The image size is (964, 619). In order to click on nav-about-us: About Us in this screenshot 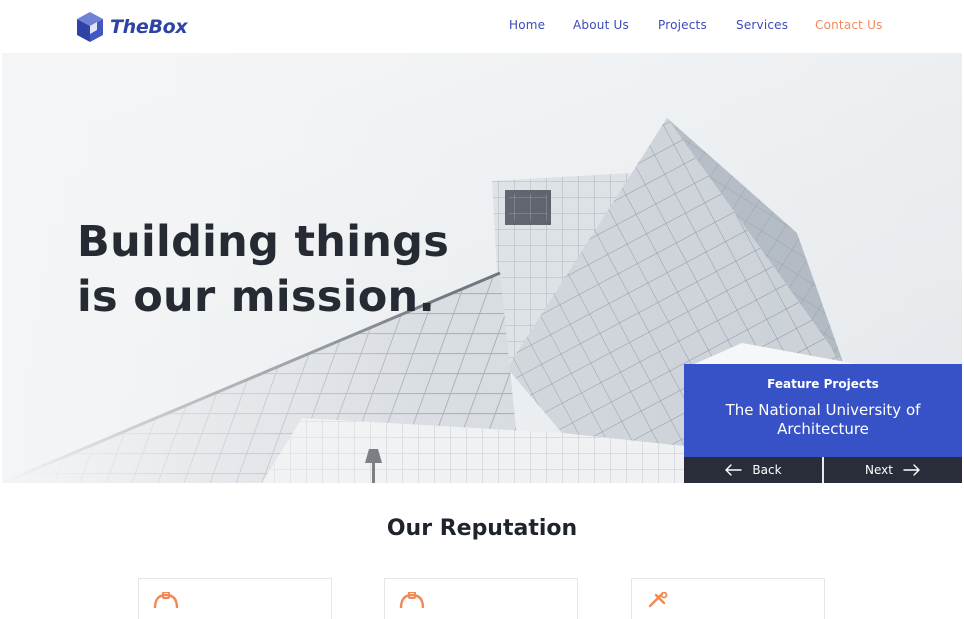, I will do `click(601, 25)`.